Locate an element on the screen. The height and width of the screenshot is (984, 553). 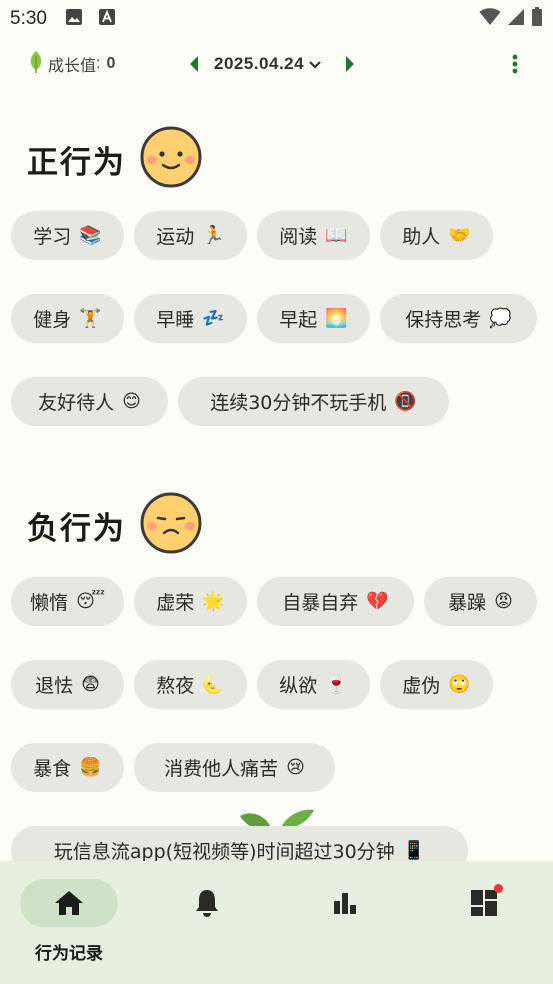
chip-negative-timid: 退怯 😨 is located at coordinates (67, 684).